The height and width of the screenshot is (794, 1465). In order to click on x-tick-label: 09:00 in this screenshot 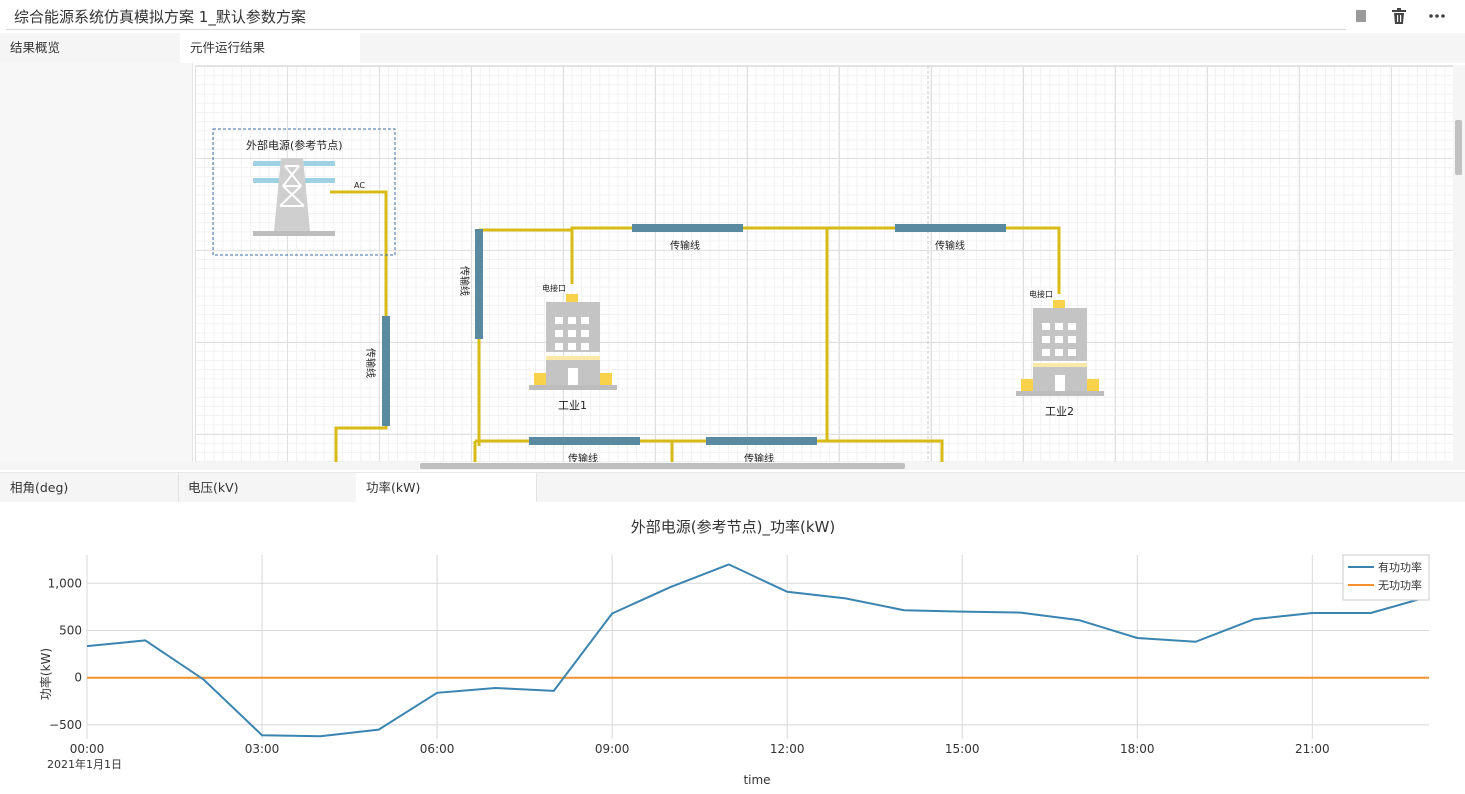, I will do `click(612, 749)`.